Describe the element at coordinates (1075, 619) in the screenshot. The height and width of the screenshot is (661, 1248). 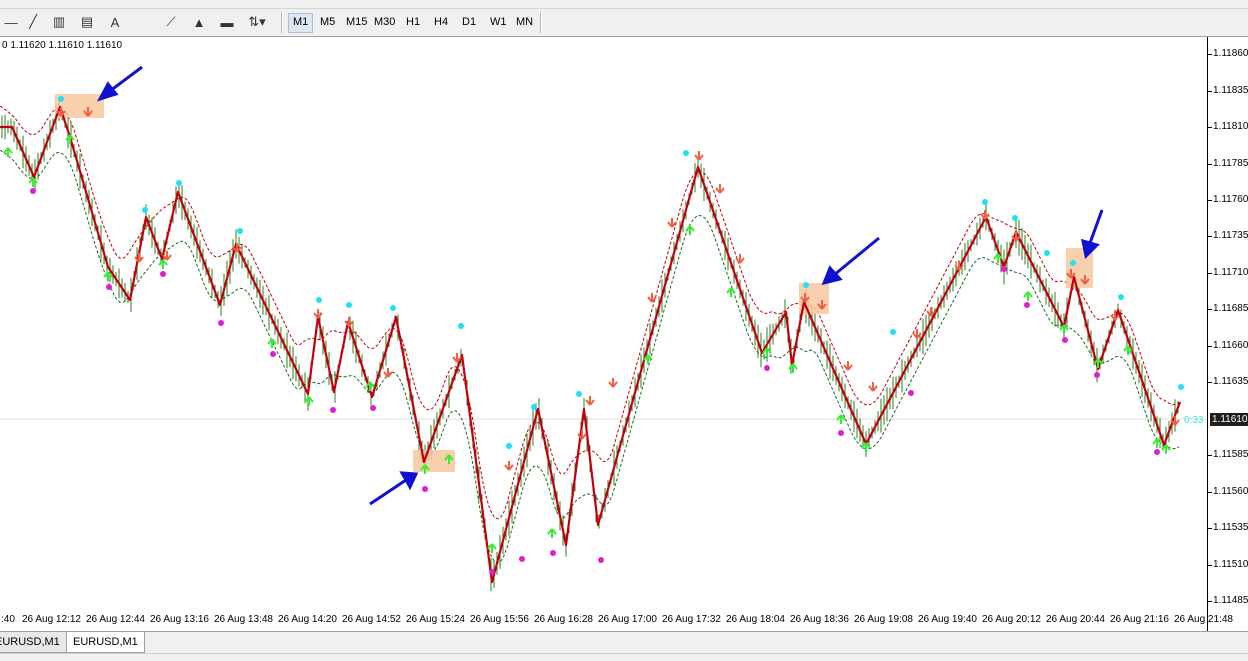
I see `time-tick: 26 Aug 20:44` at that location.